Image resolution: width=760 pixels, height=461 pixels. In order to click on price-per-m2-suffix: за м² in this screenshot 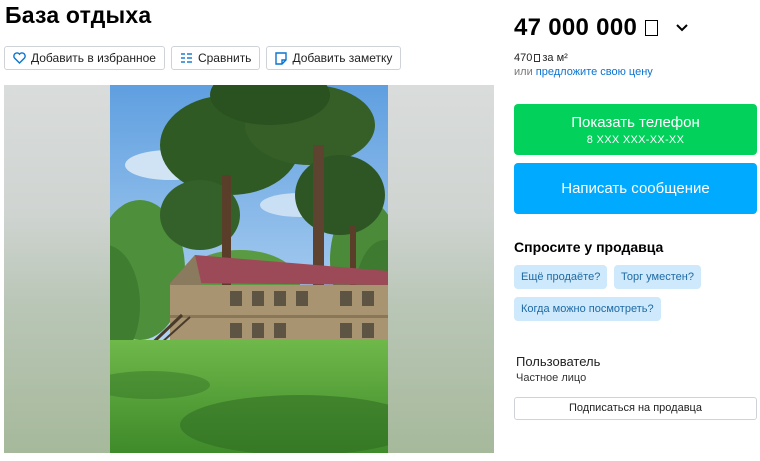, I will do `click(555, 58)`.